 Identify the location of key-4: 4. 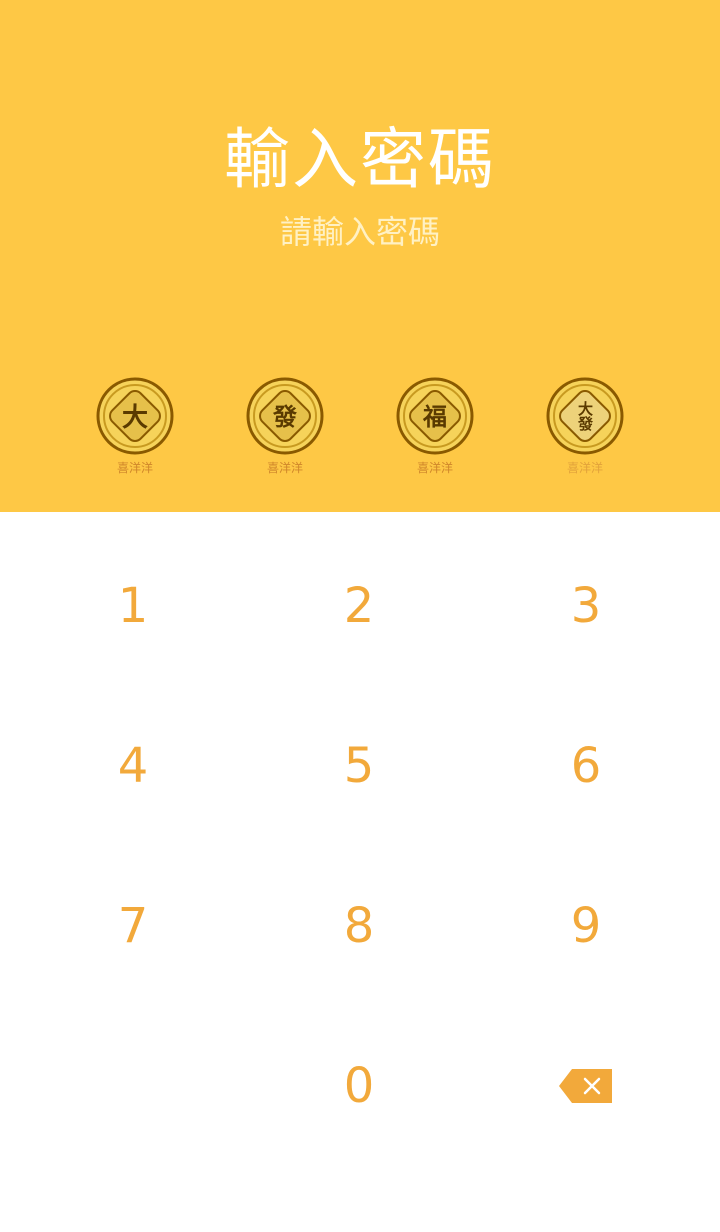
(133, 766).